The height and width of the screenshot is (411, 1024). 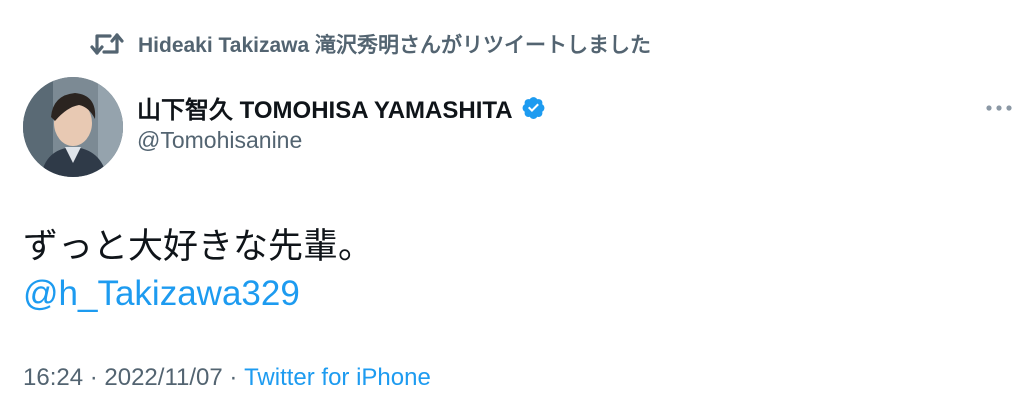 What do you see at coordinates (395, 45) in the screenshot?
I see `retweet-text: Hideaki Takizawa 滝沢秀明さんがリツイートしました` at bounding box center [395, 45].